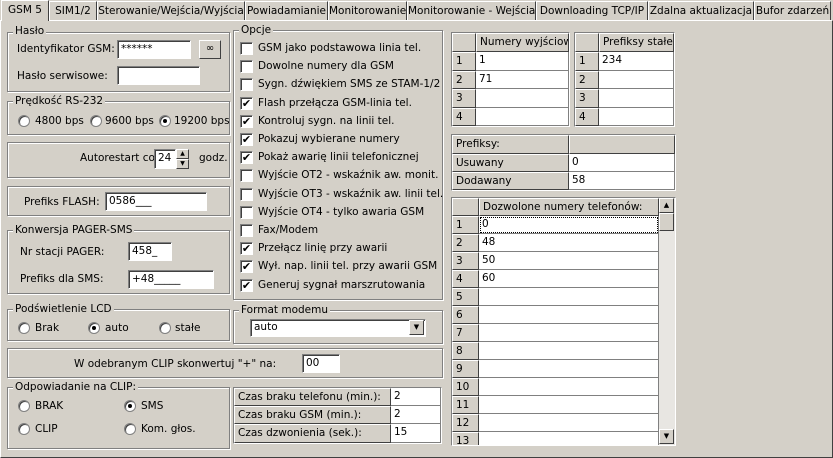 The width and height of the screenshot is (833, 458). I want to click on allowed-header: Dozwolone numery telefonów:, so click(569, 207).